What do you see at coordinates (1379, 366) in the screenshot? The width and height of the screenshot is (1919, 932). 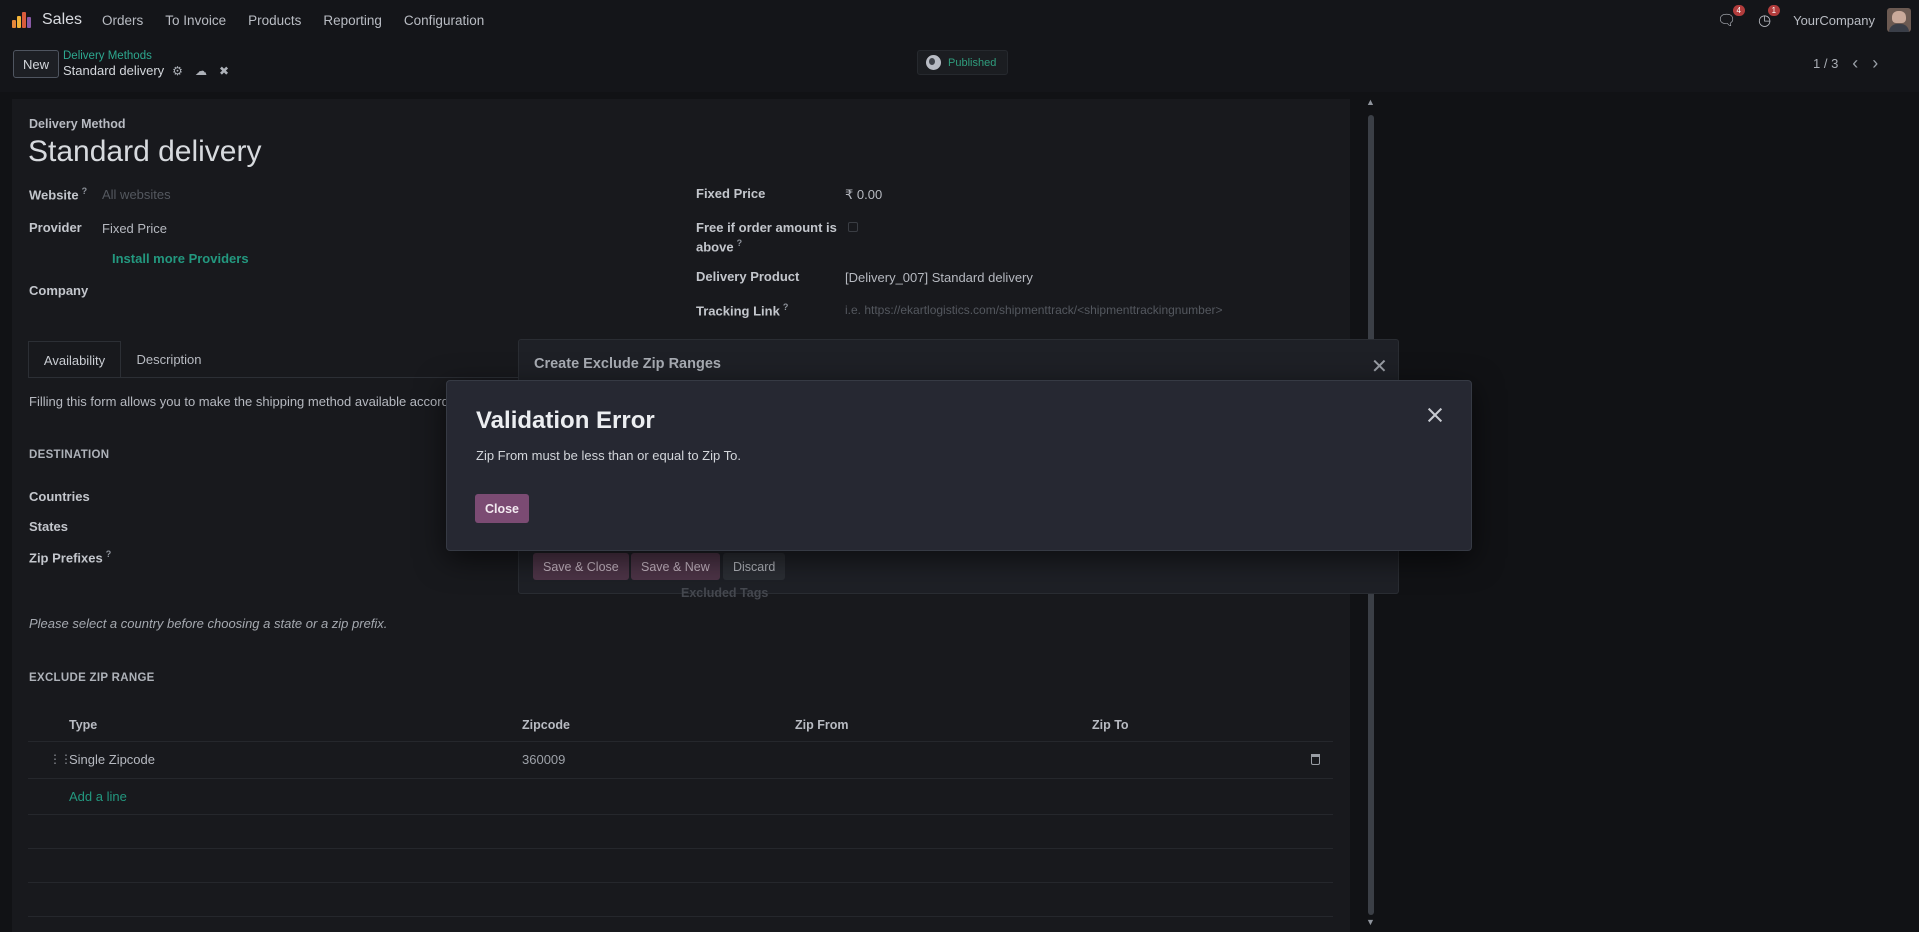 I see `close-icon: ✕` at bounding box center [1379, 366].